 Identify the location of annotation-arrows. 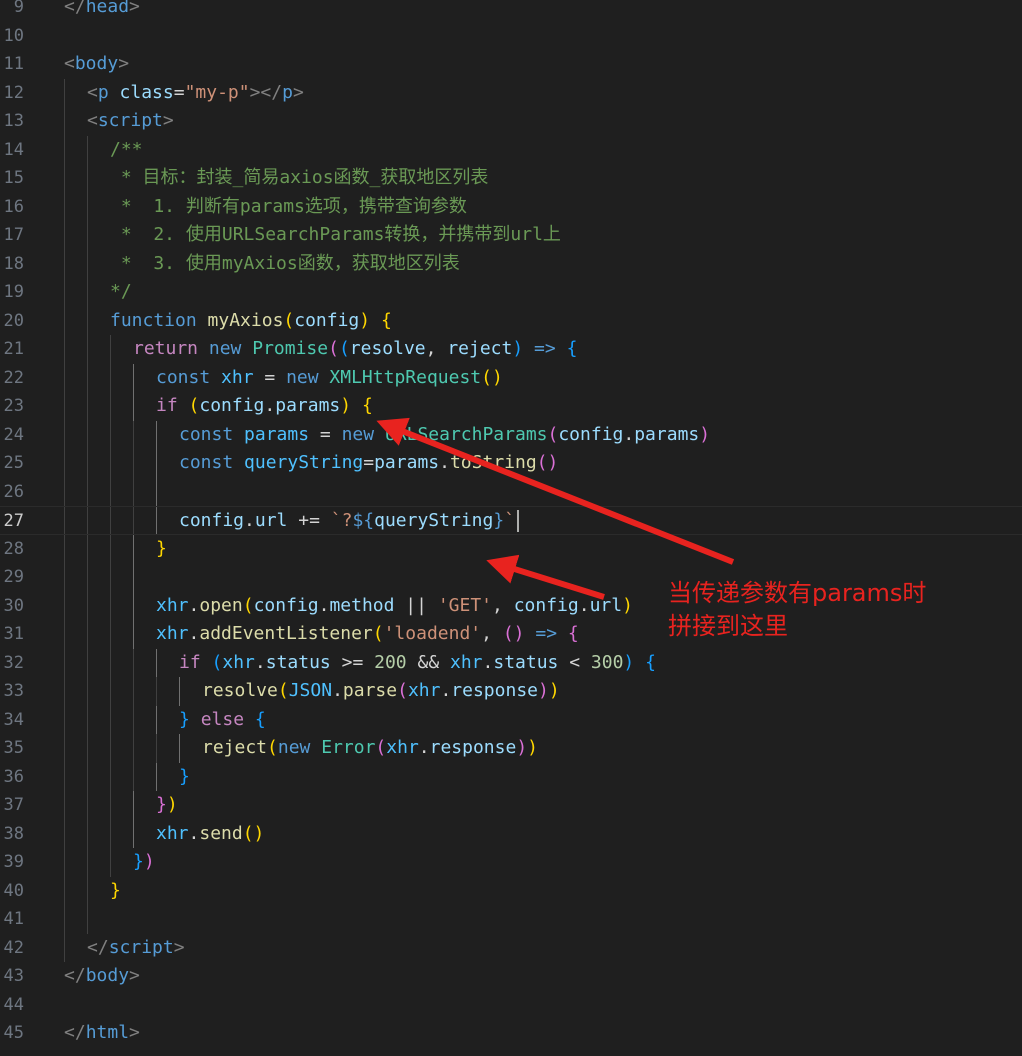
(555, 508).